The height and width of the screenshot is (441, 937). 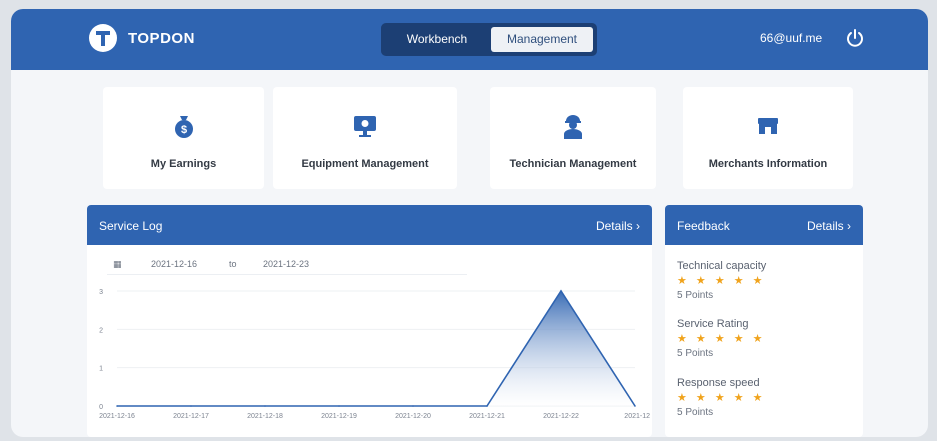 I want to click on y-tick-label: 2, so click(x=101, y=330).